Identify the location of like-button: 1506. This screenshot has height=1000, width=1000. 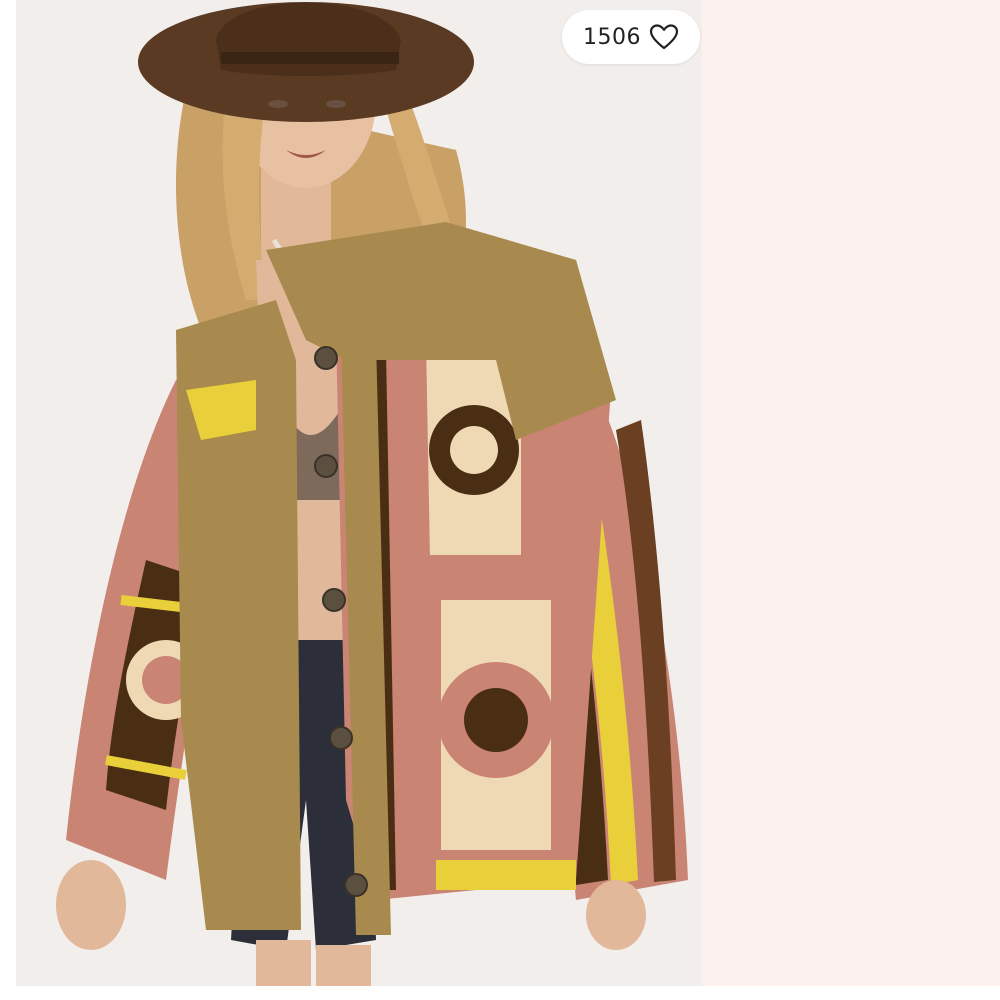
(631, 37).